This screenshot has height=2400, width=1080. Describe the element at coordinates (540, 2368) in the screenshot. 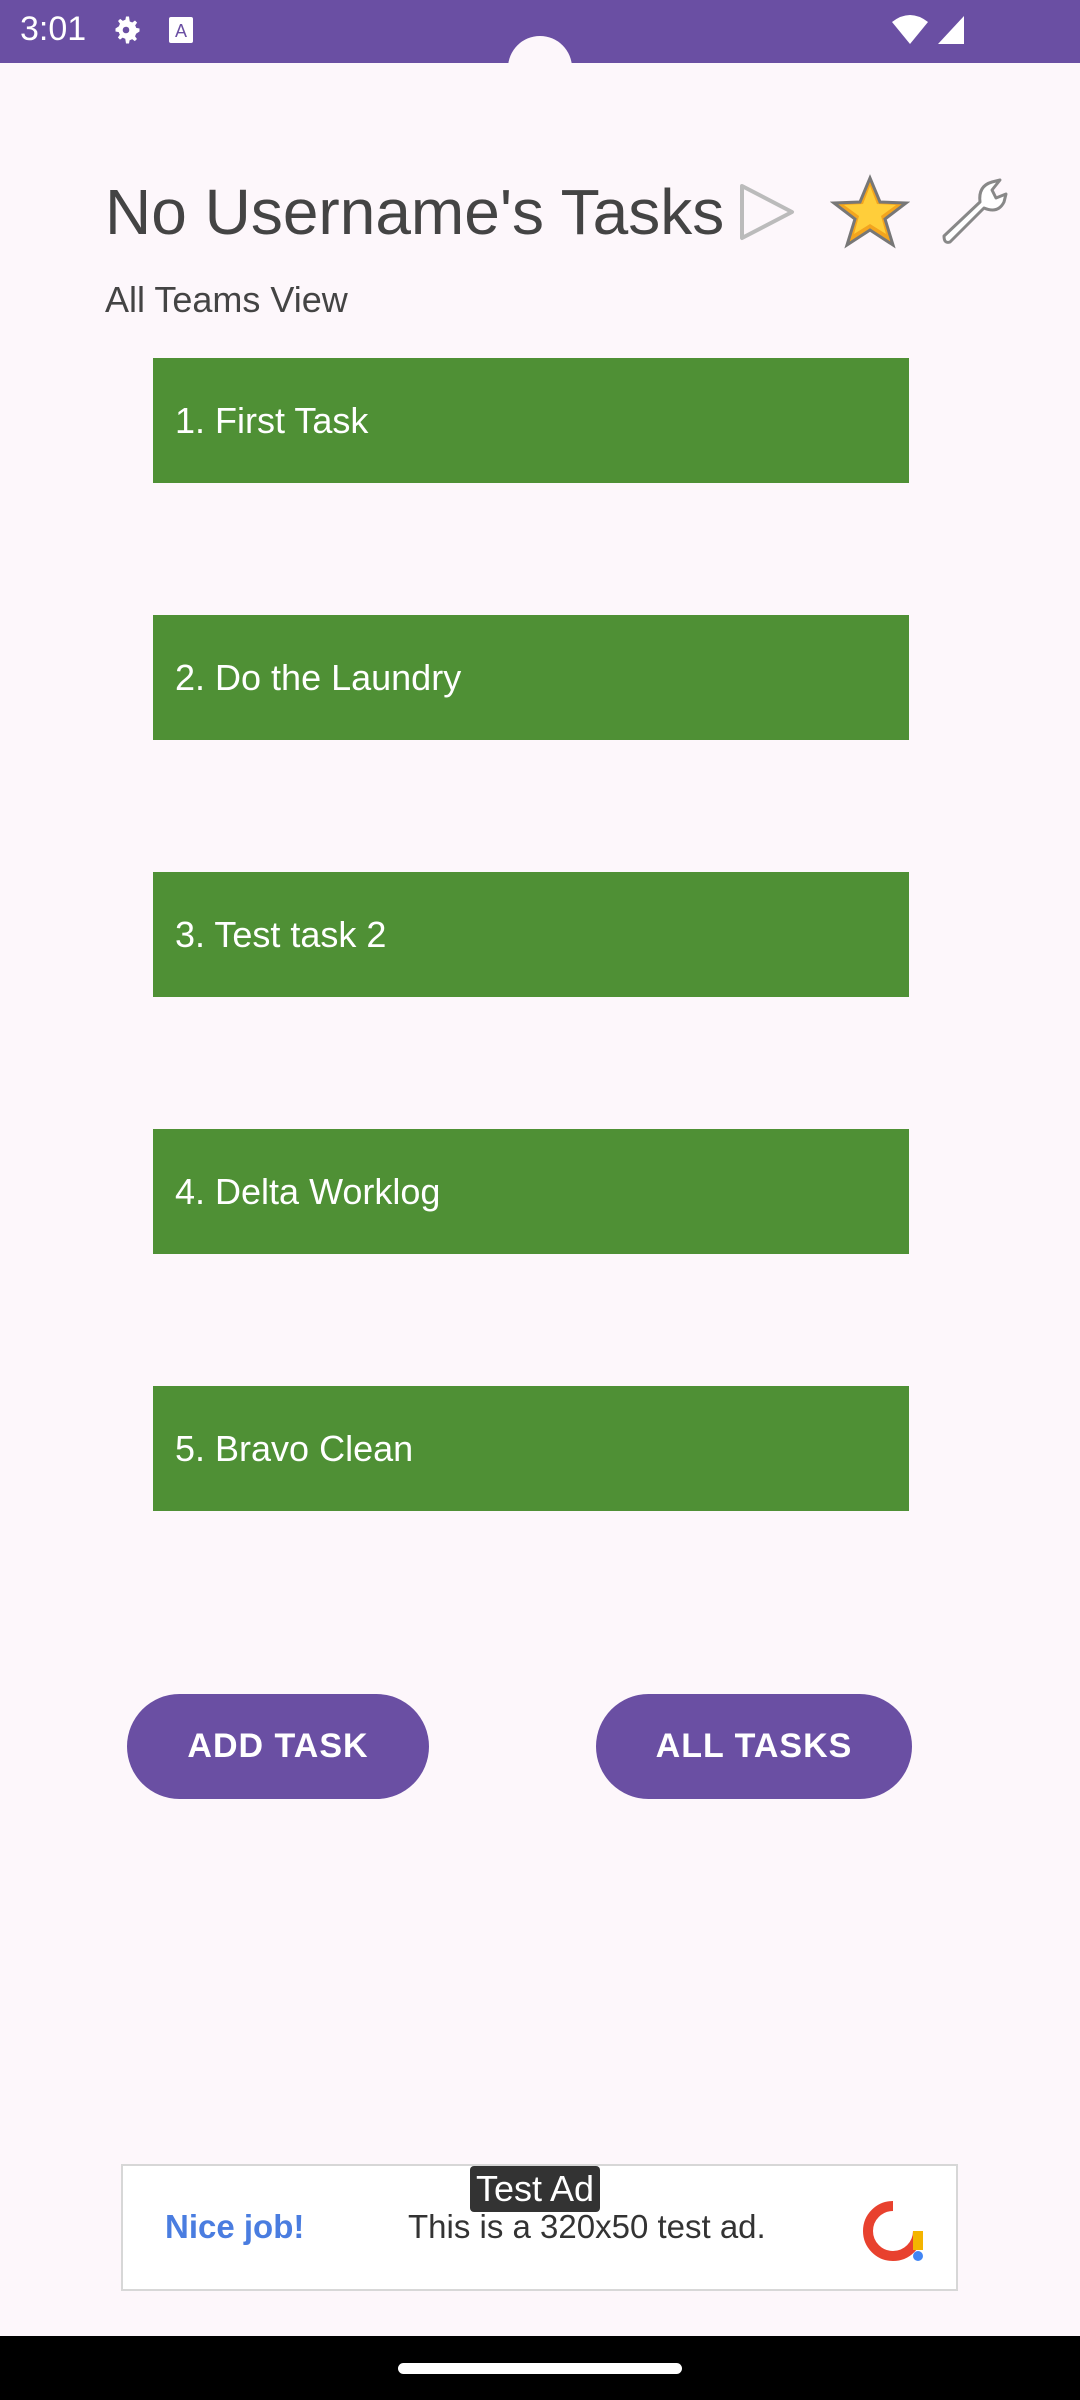

I see `home-indicator` at that location.